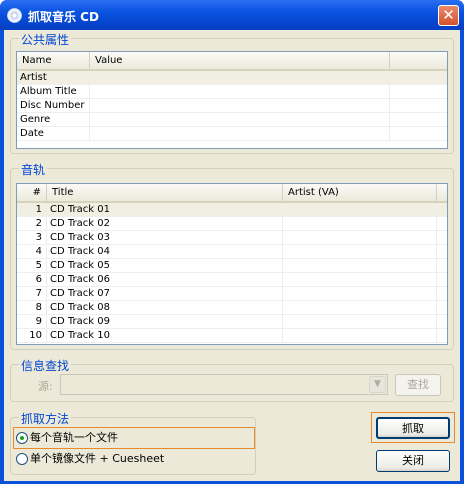  Describe the element at coordinates (232, 15) in the screenshot. I see `title-bar: 抓取音乐 CD ✕` at that location.